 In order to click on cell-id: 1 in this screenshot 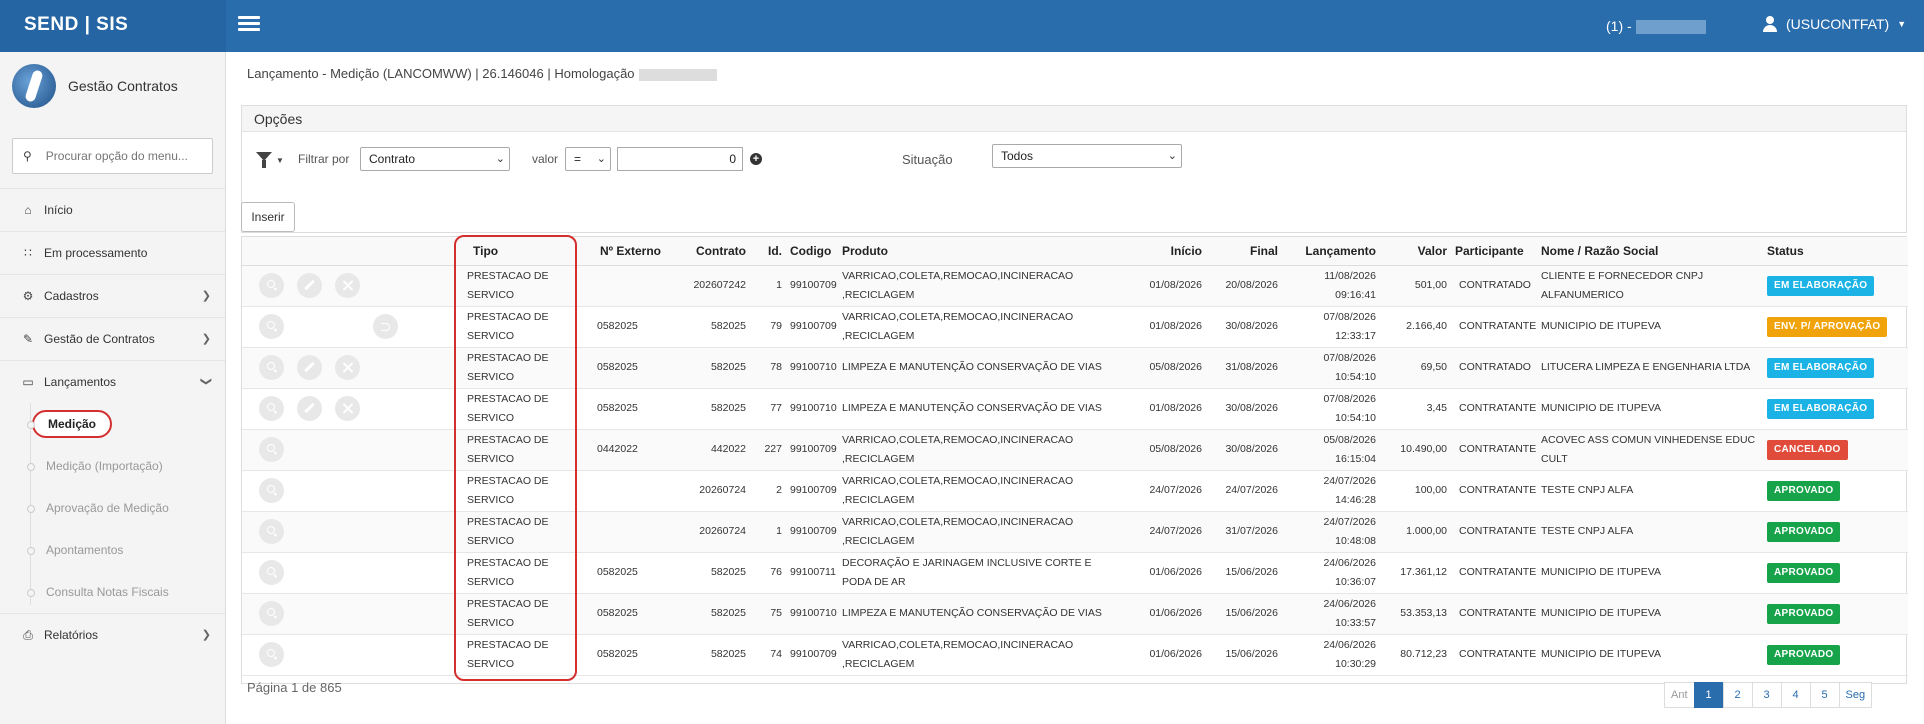, I will do `click(768, 286)`.